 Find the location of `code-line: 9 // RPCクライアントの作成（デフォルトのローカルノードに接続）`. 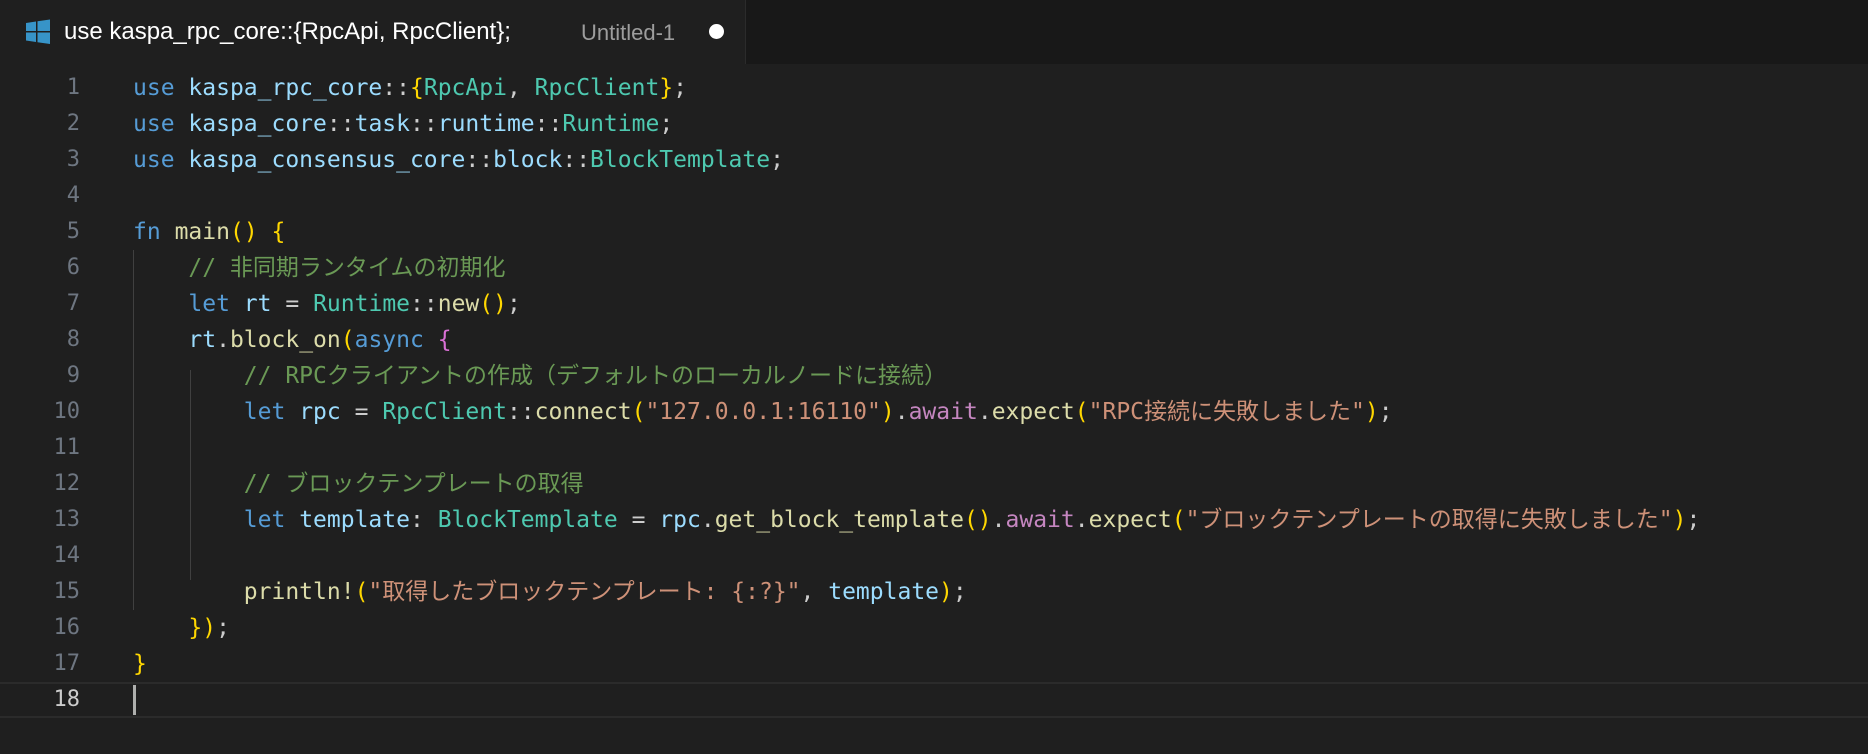

code-line: 9 // RPCクライアントの作成（デフォルトのローカルノードに接続） is located at coordinates (934, 376).